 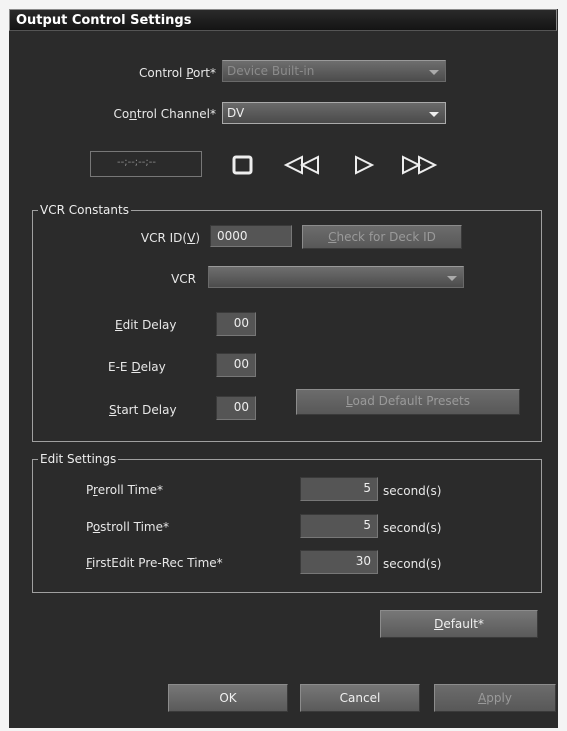 I want to click on ok-button: OK, so click(x=228, y=698).